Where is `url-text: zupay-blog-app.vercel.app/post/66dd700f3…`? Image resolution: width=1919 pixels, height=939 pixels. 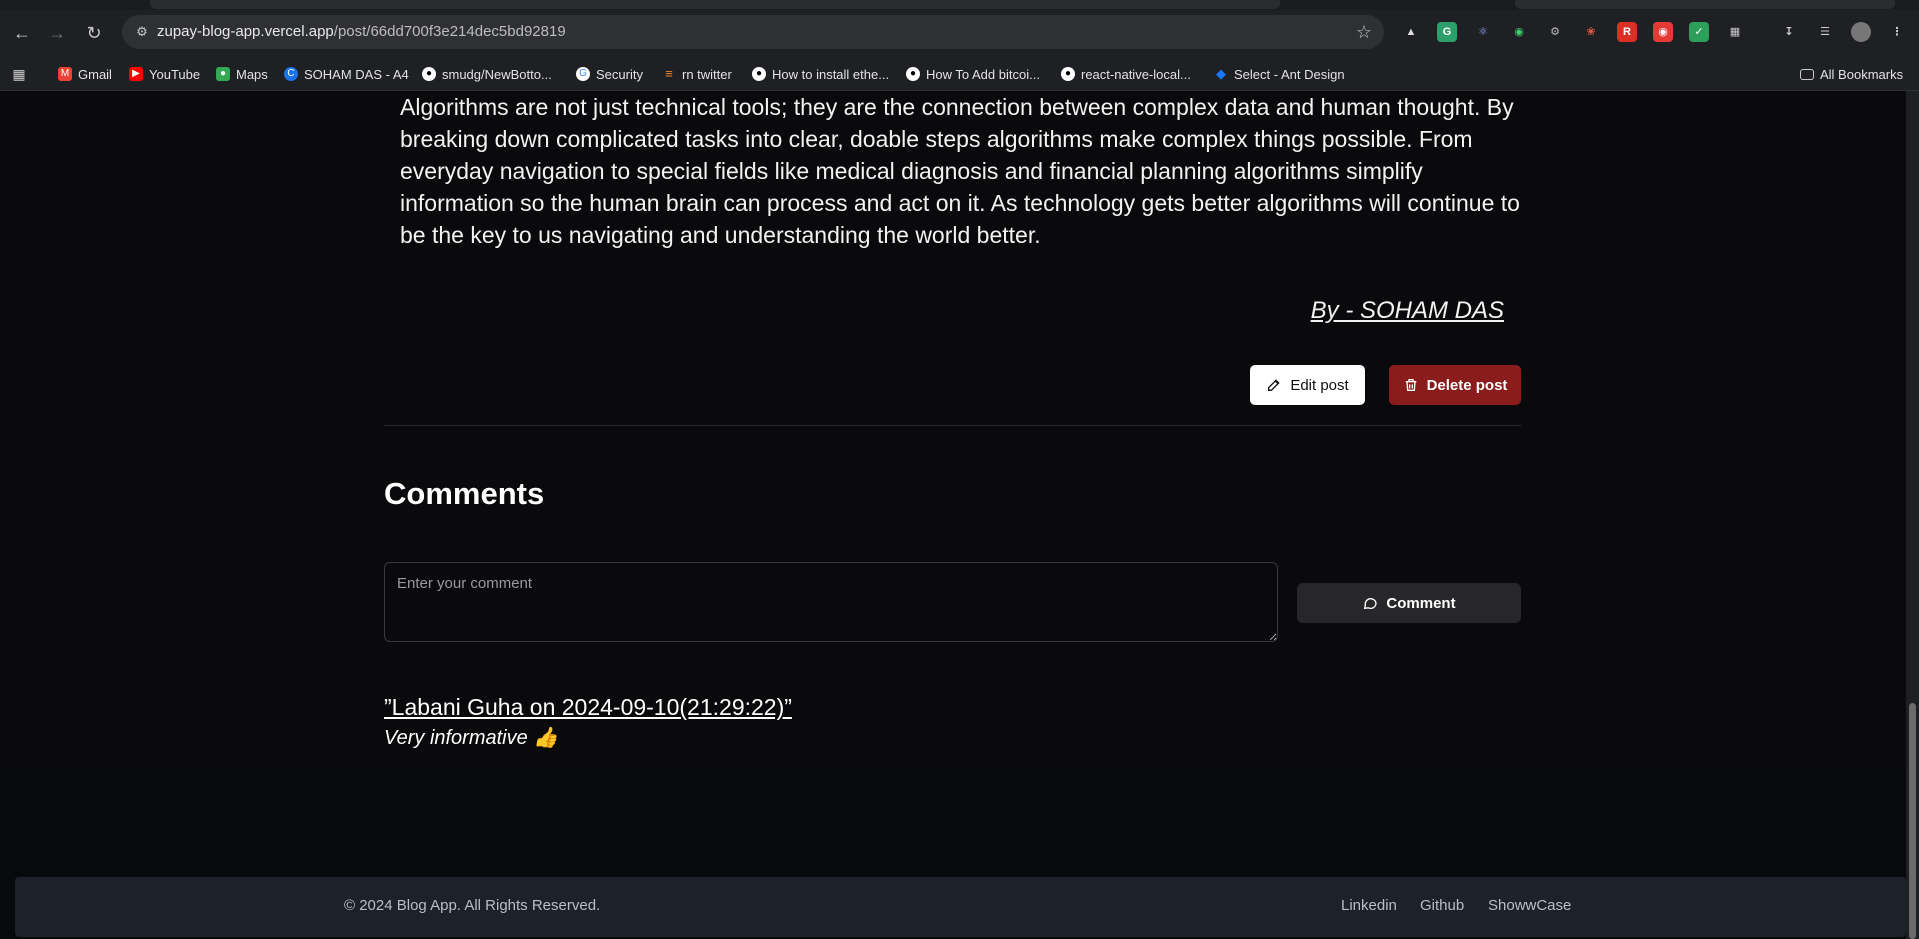
url-text: zupay-blog-app.vercel.app/post/66dd700f3… is located at coordinates (361, 31).